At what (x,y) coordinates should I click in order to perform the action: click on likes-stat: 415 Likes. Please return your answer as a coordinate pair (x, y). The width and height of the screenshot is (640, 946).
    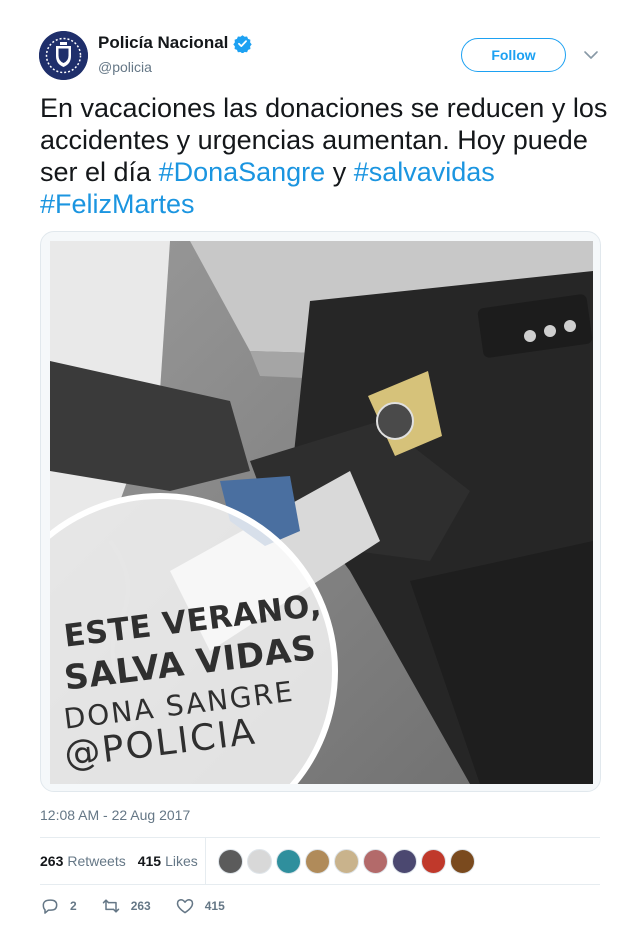
    Looking at the image, I should click on (168, 861).